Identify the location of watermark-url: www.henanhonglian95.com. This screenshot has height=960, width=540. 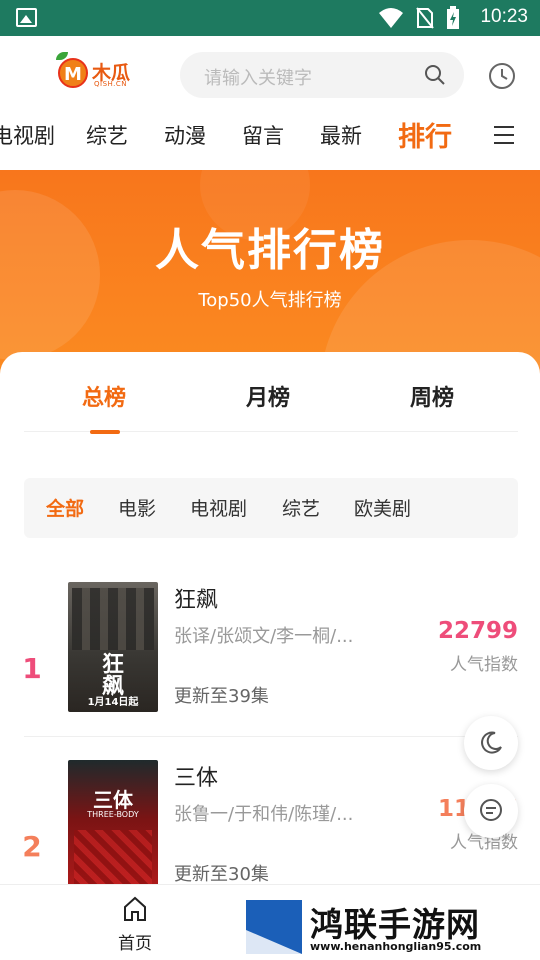
(396, 946).